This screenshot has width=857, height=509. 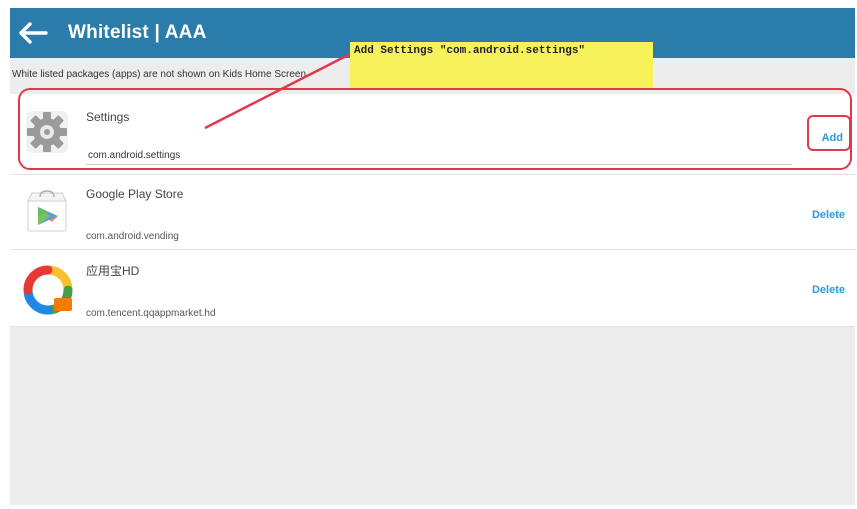 I want to click on play-store-icon, so click(x=47, y=210).